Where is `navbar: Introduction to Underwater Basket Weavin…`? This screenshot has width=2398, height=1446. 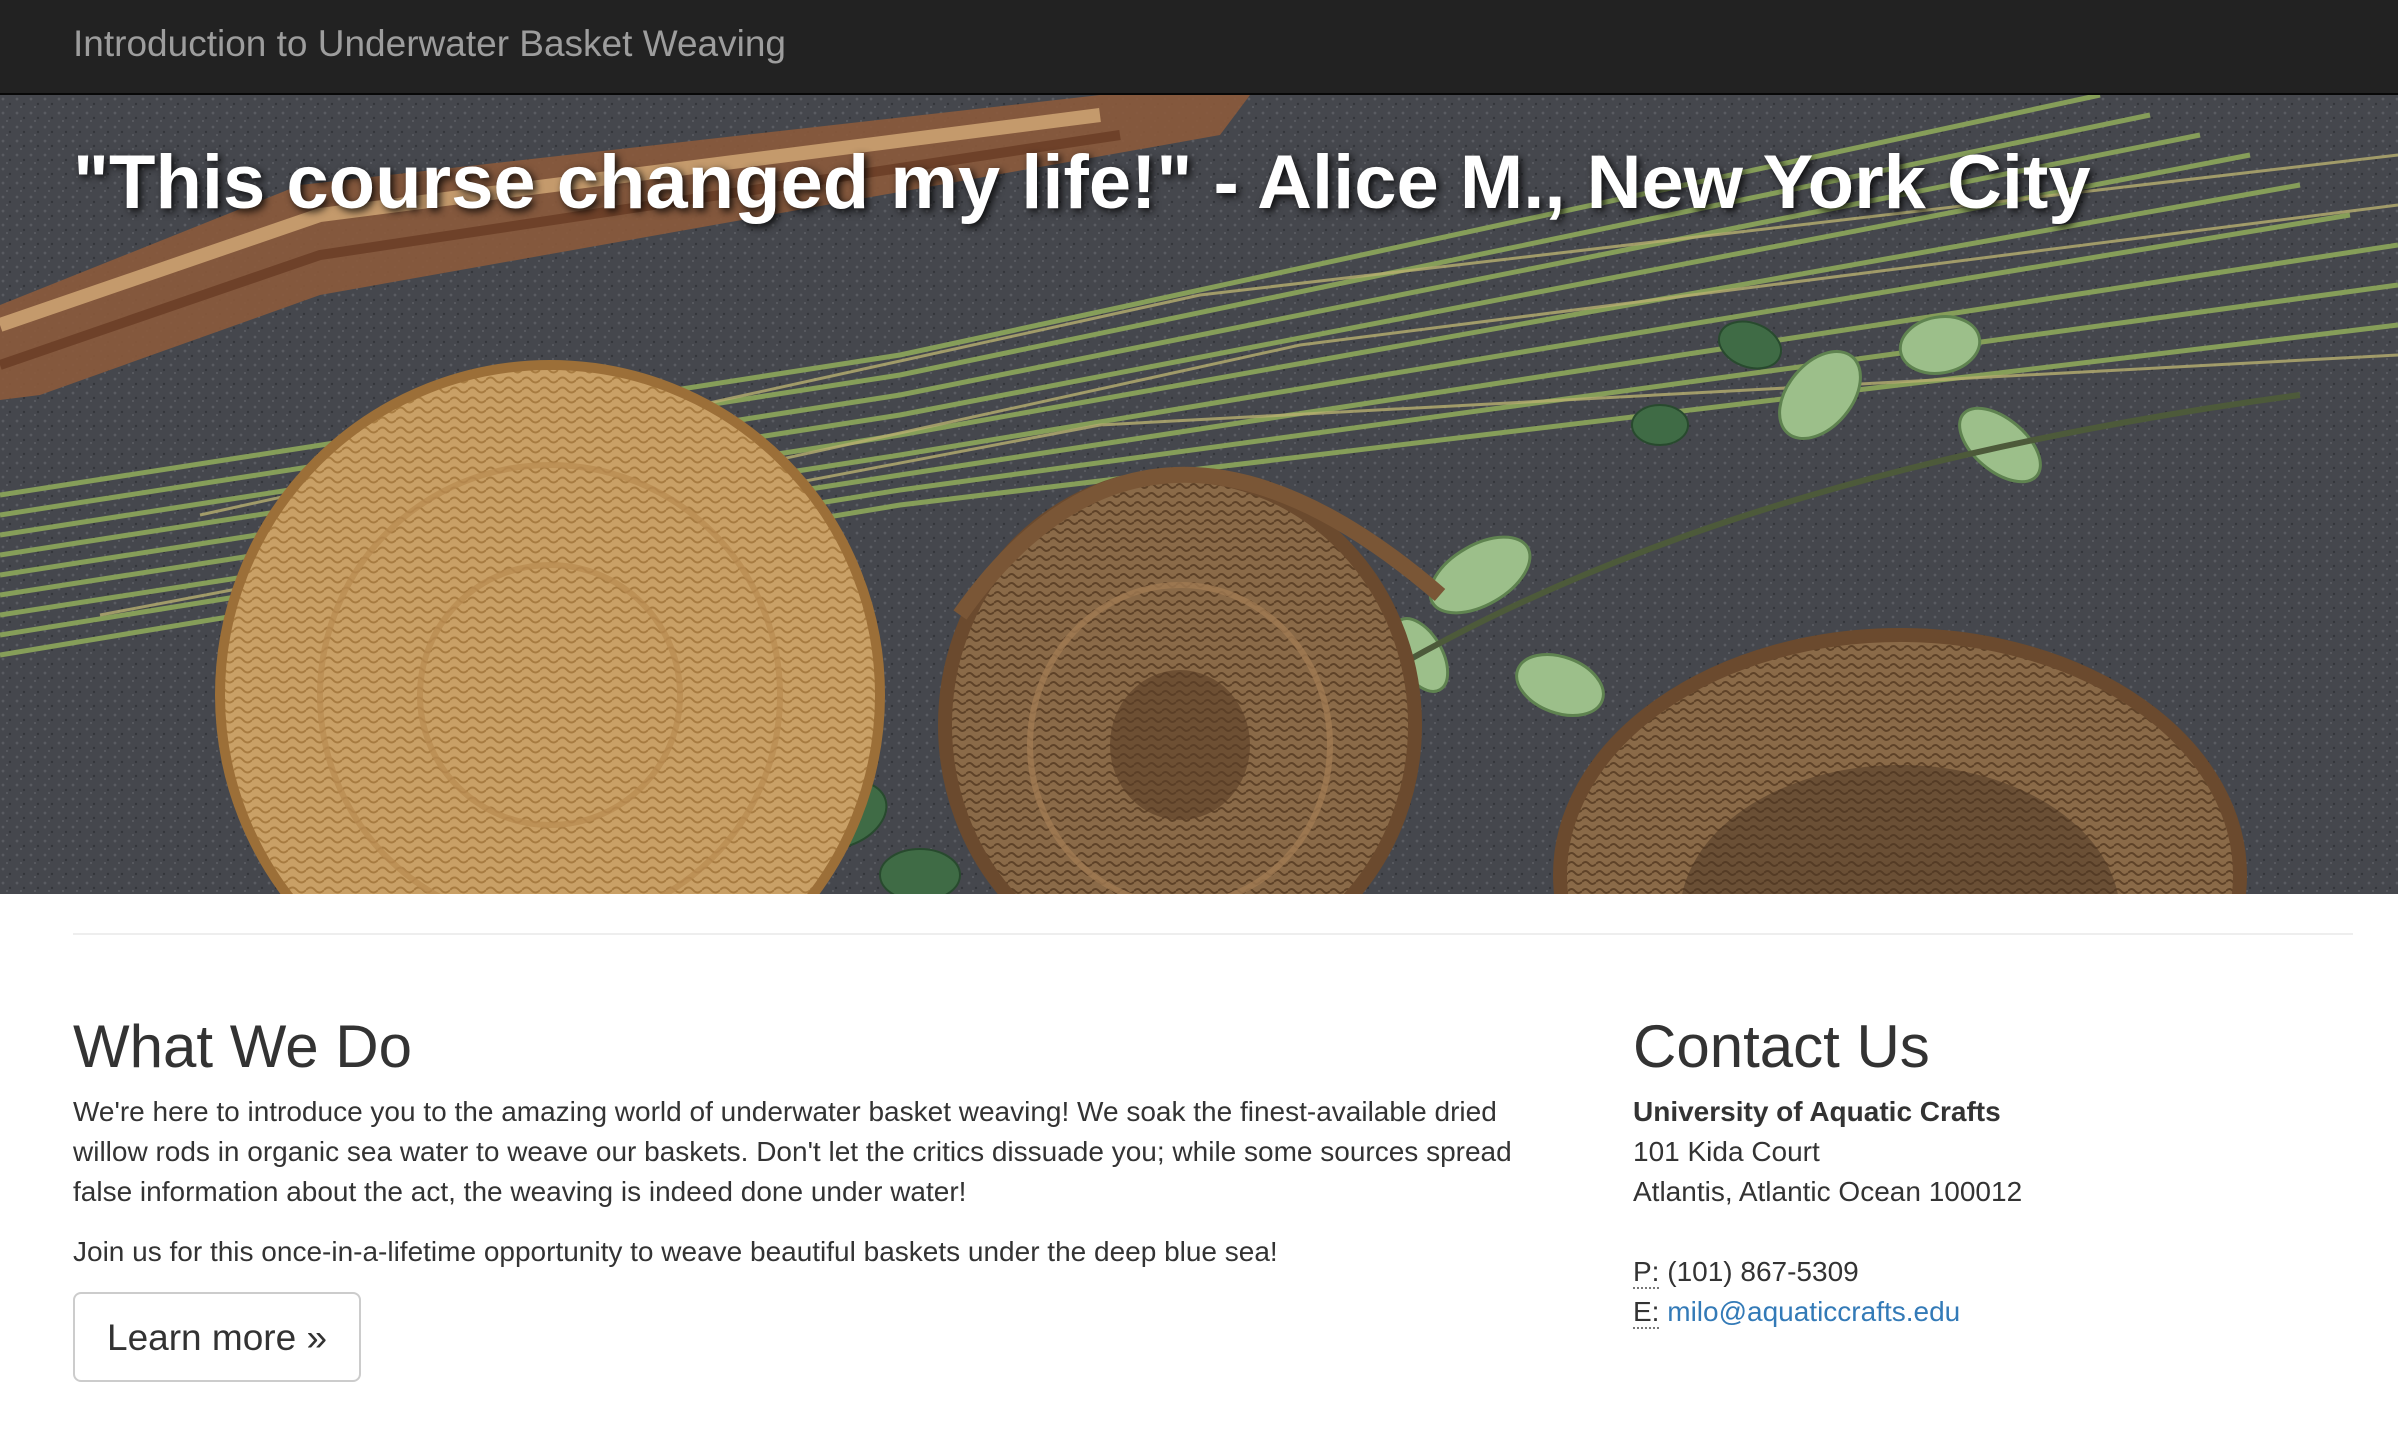 navbar: Introduction to Underwater Basket Weavin… is located at coordinates (1199, 47).